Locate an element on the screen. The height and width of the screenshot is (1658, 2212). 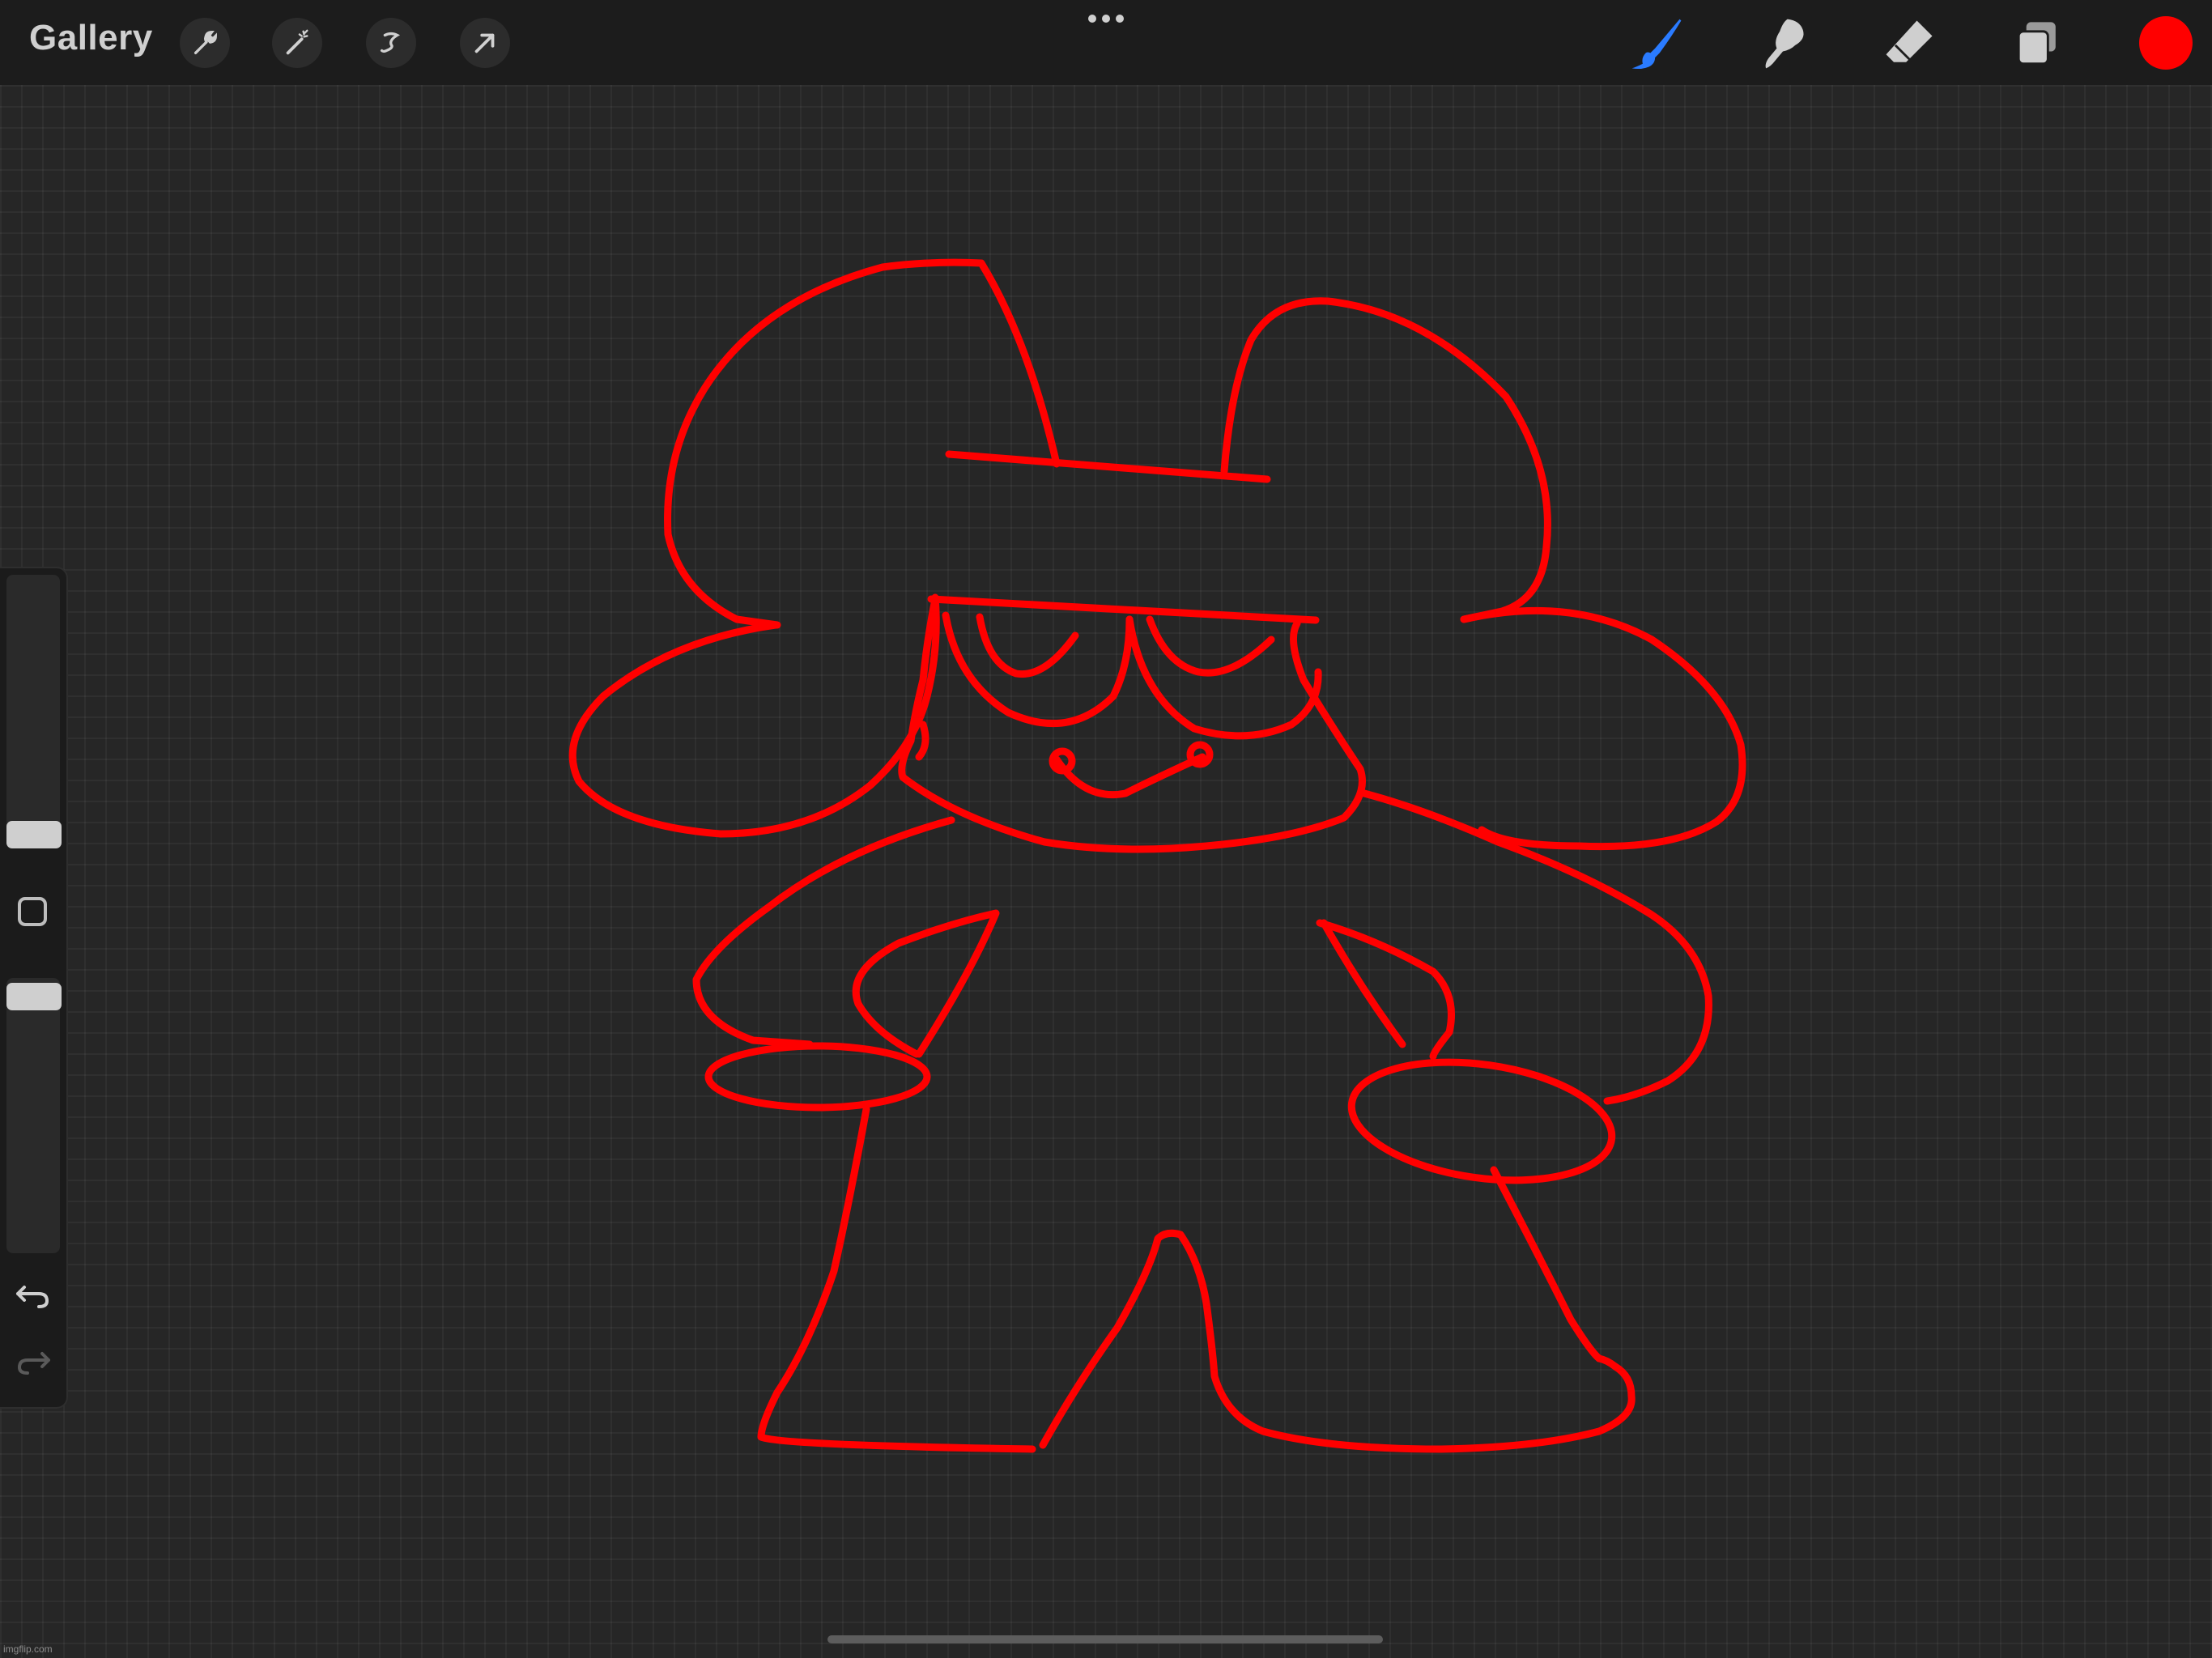
color-picker-button is located at coordinates (2166, 43).